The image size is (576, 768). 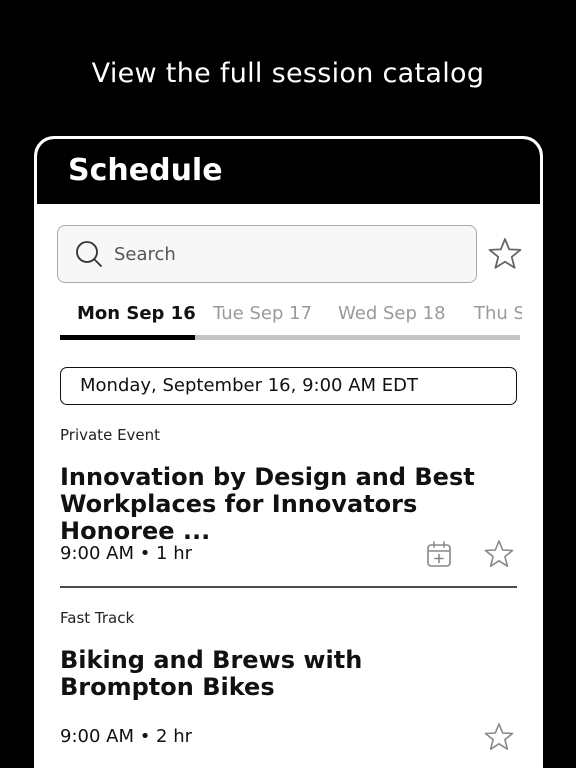 I want to click on date-time-header: Monday, September 16, 9:00 AM EDT, so click(x=288, y=386).